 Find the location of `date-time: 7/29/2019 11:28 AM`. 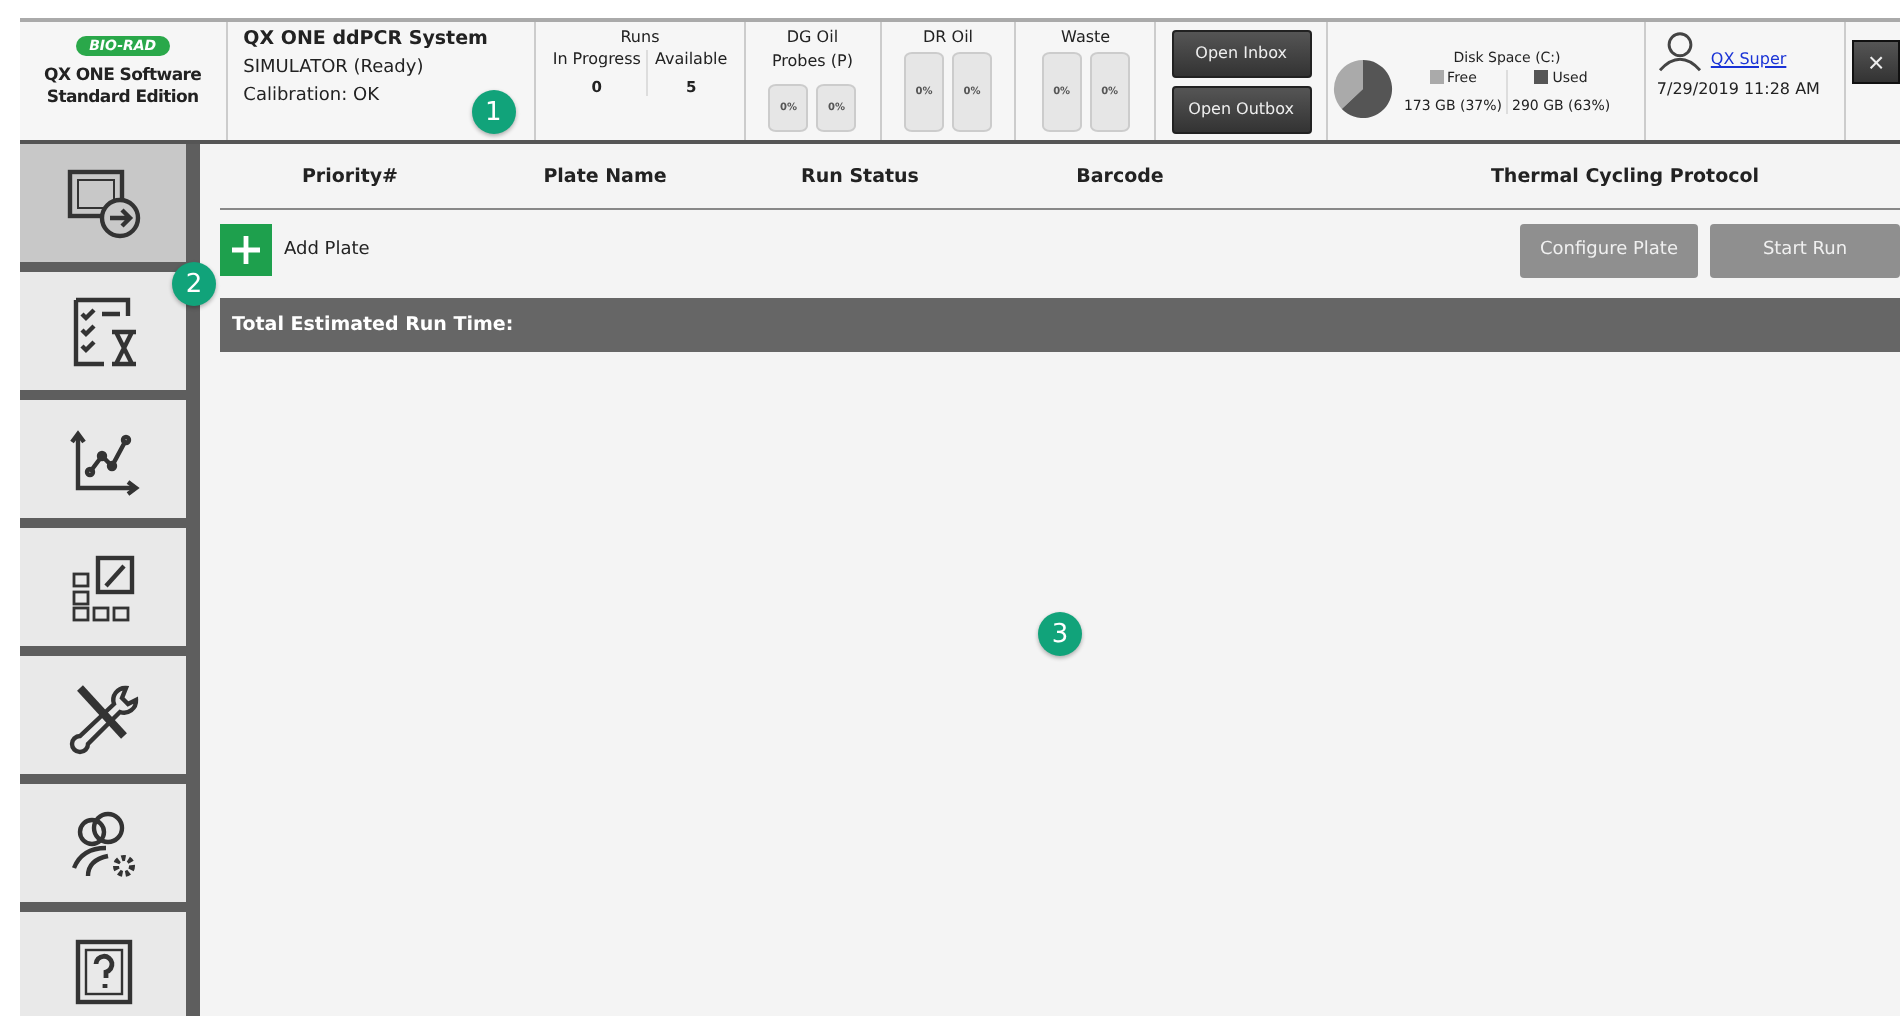

date-time: 7/29/2019 11:28 AM is located at coordinates (1739, 89).